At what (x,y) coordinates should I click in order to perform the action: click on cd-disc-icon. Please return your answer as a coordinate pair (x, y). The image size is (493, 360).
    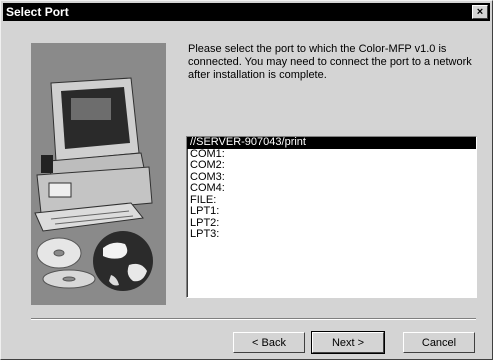
    Looking at the image, I should click on (66, 263).